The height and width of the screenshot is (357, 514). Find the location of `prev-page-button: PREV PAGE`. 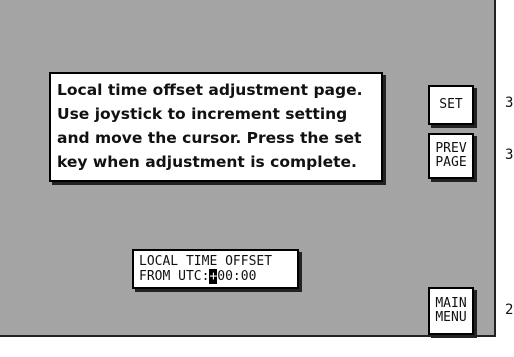

prev-page-button: PREV PAGE is located at coordinates (451, 156).